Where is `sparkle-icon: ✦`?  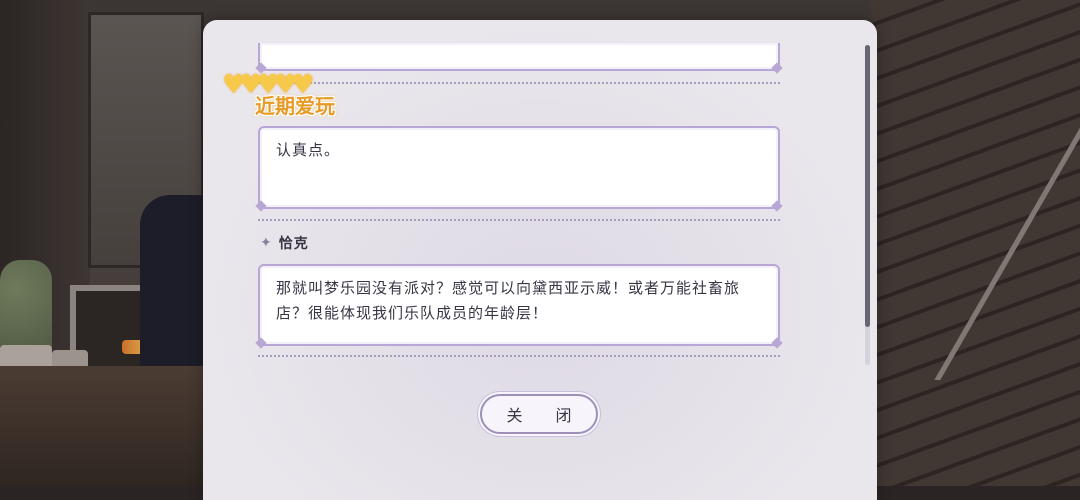 sparkle-icon: ✦ is located at coordinates (266, 243).